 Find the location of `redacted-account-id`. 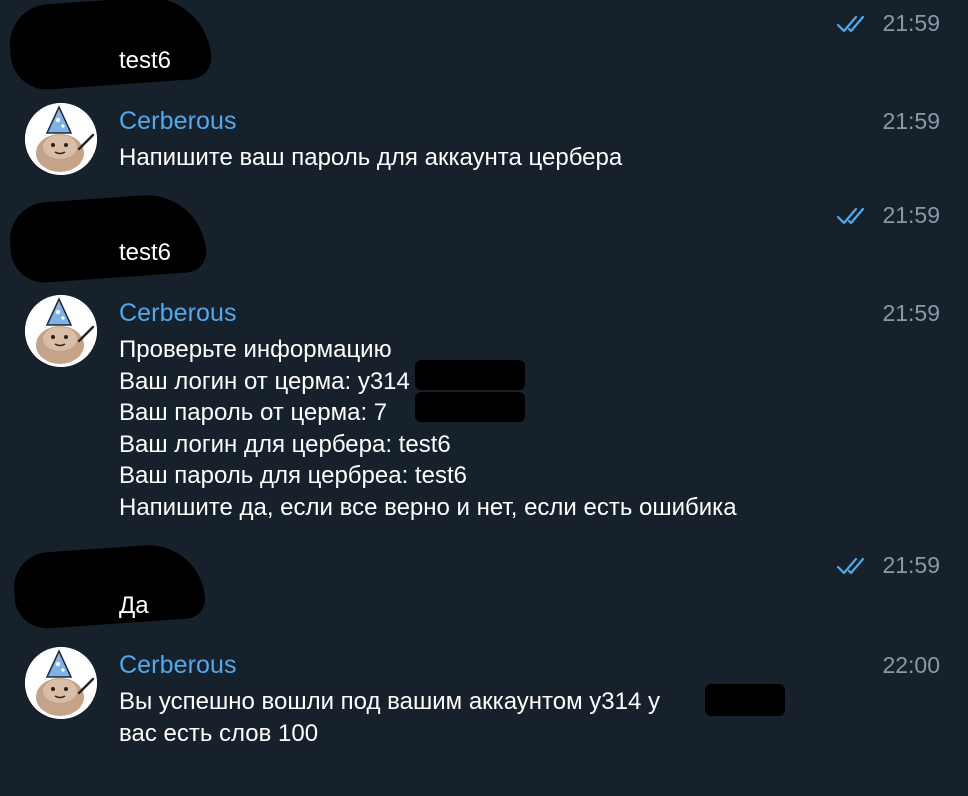

redacted-account-id is located at coordinates (745, 700).